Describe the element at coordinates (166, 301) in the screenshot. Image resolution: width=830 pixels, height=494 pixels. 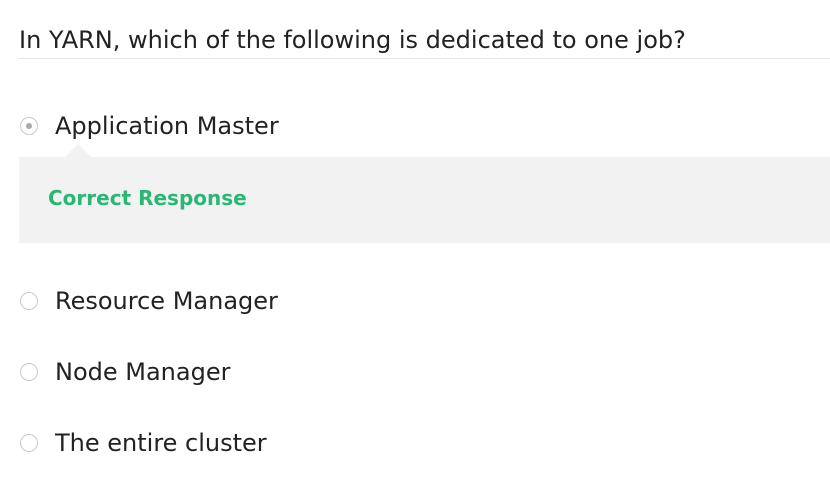
I see `option-label: Resource Manager` at that location.